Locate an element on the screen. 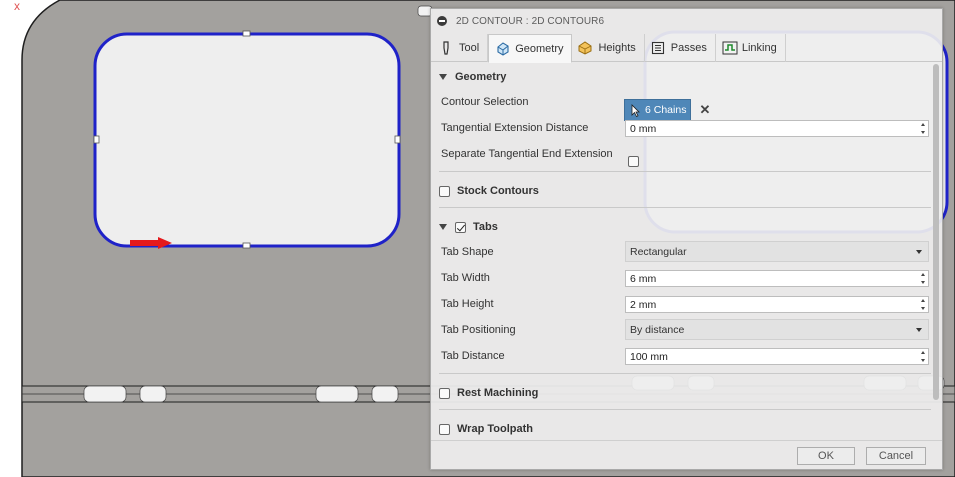 This screenshot has width=955, height=477. section-label: Tabs is located at coordinates (485, 227).